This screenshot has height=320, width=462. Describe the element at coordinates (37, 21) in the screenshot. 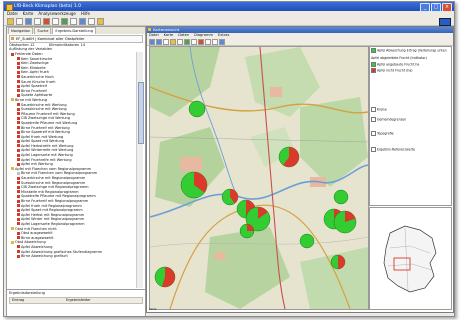

I see `print-icon` at that location.